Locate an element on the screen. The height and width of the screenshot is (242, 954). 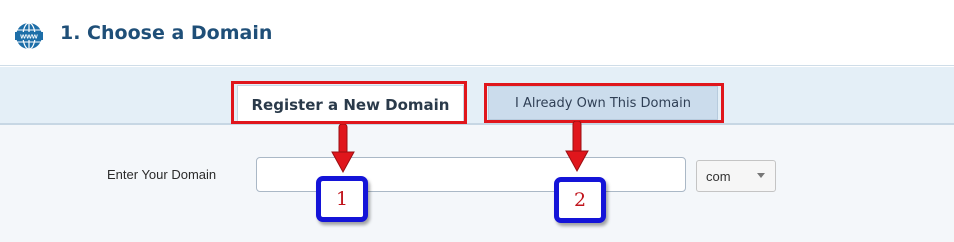
tab-already-own-domain: I Already Own This Domain is located at coordinates (603, 103).